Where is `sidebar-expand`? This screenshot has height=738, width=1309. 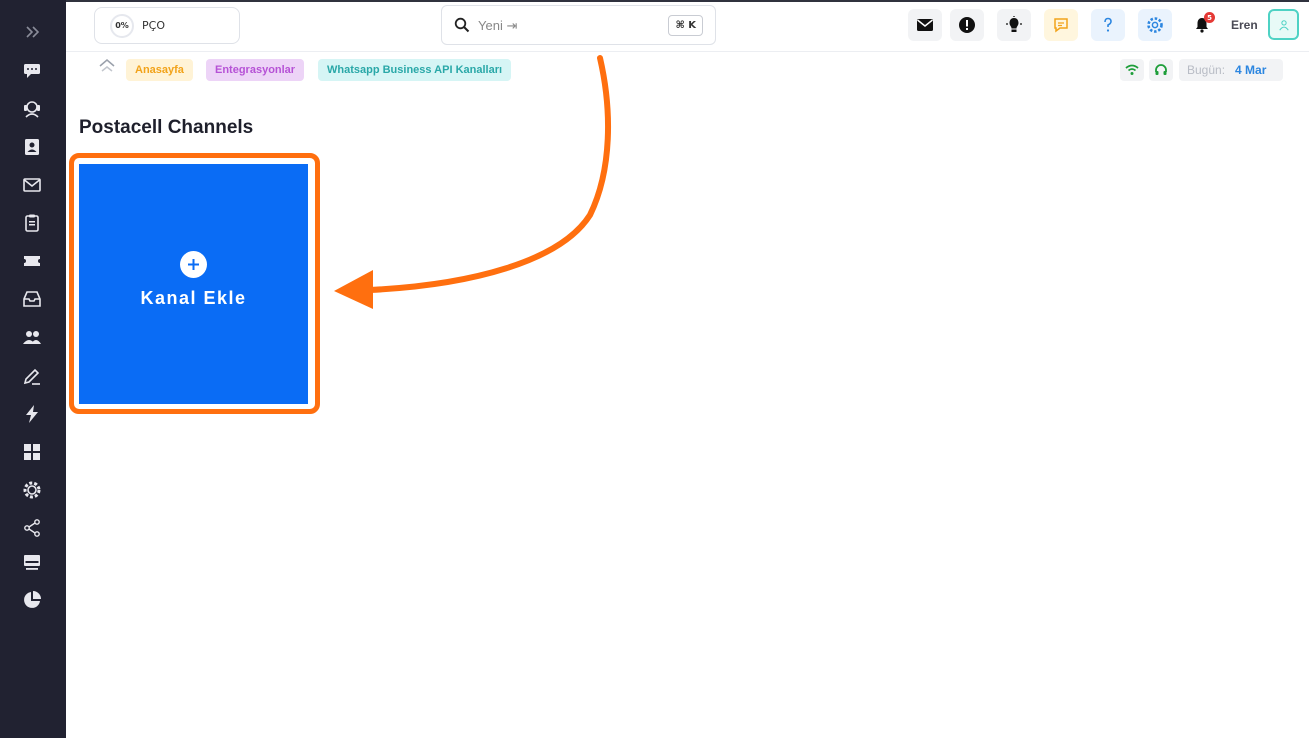
sidebar-expand is located at coordinates (32, 32).